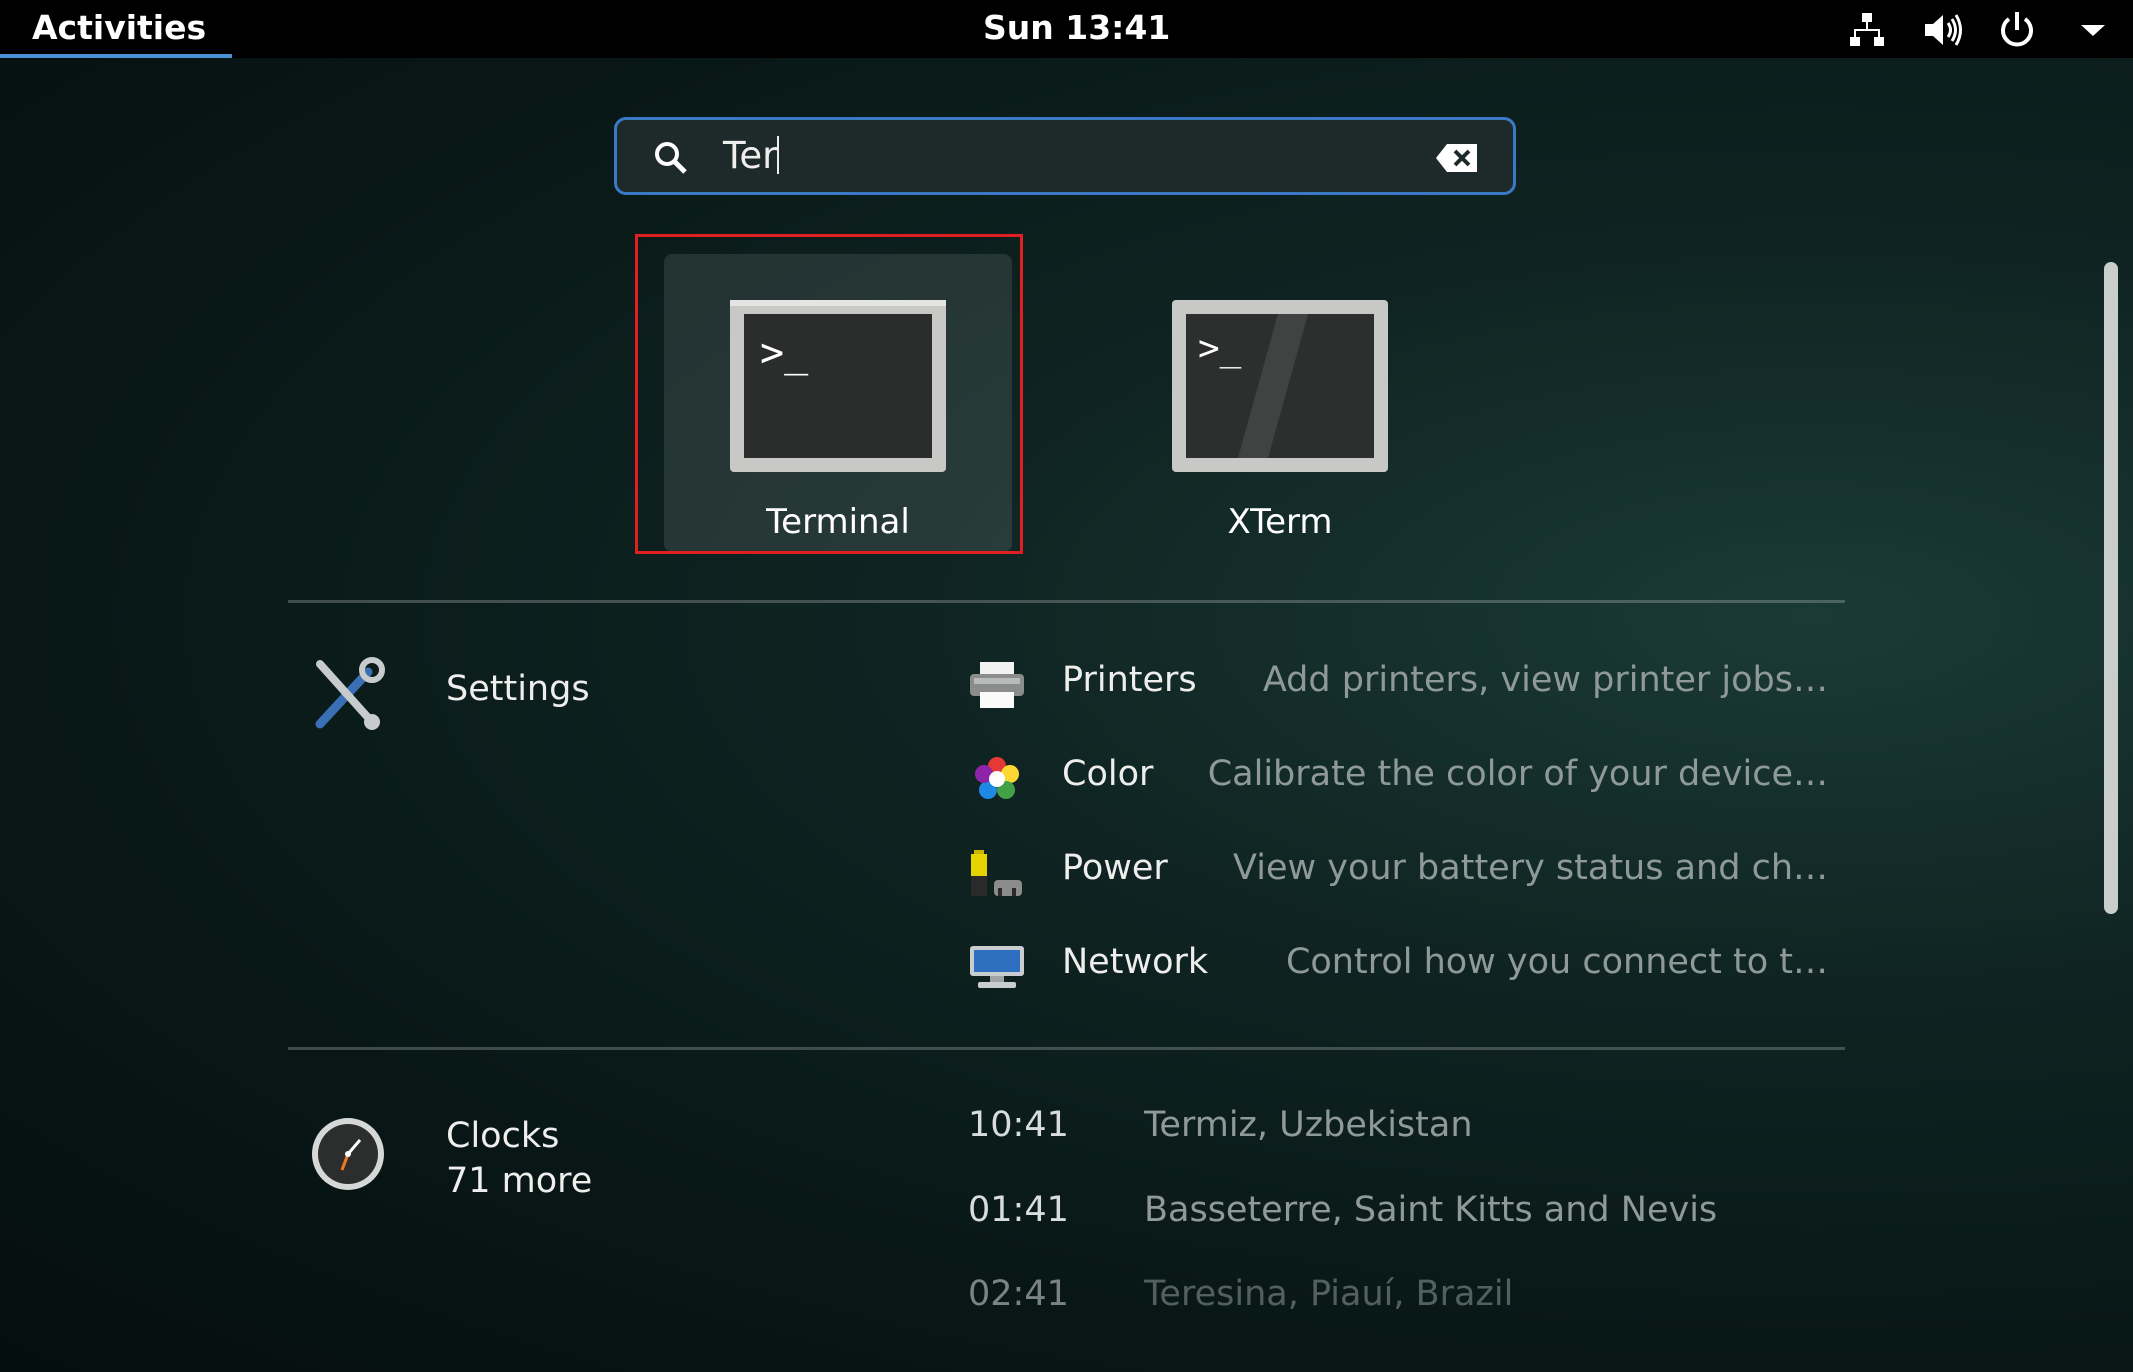  What do you see at coordinates (1108, 774) in the screenshot?
I see `settings-result-name: Color` at bounding box center [1108, 774].